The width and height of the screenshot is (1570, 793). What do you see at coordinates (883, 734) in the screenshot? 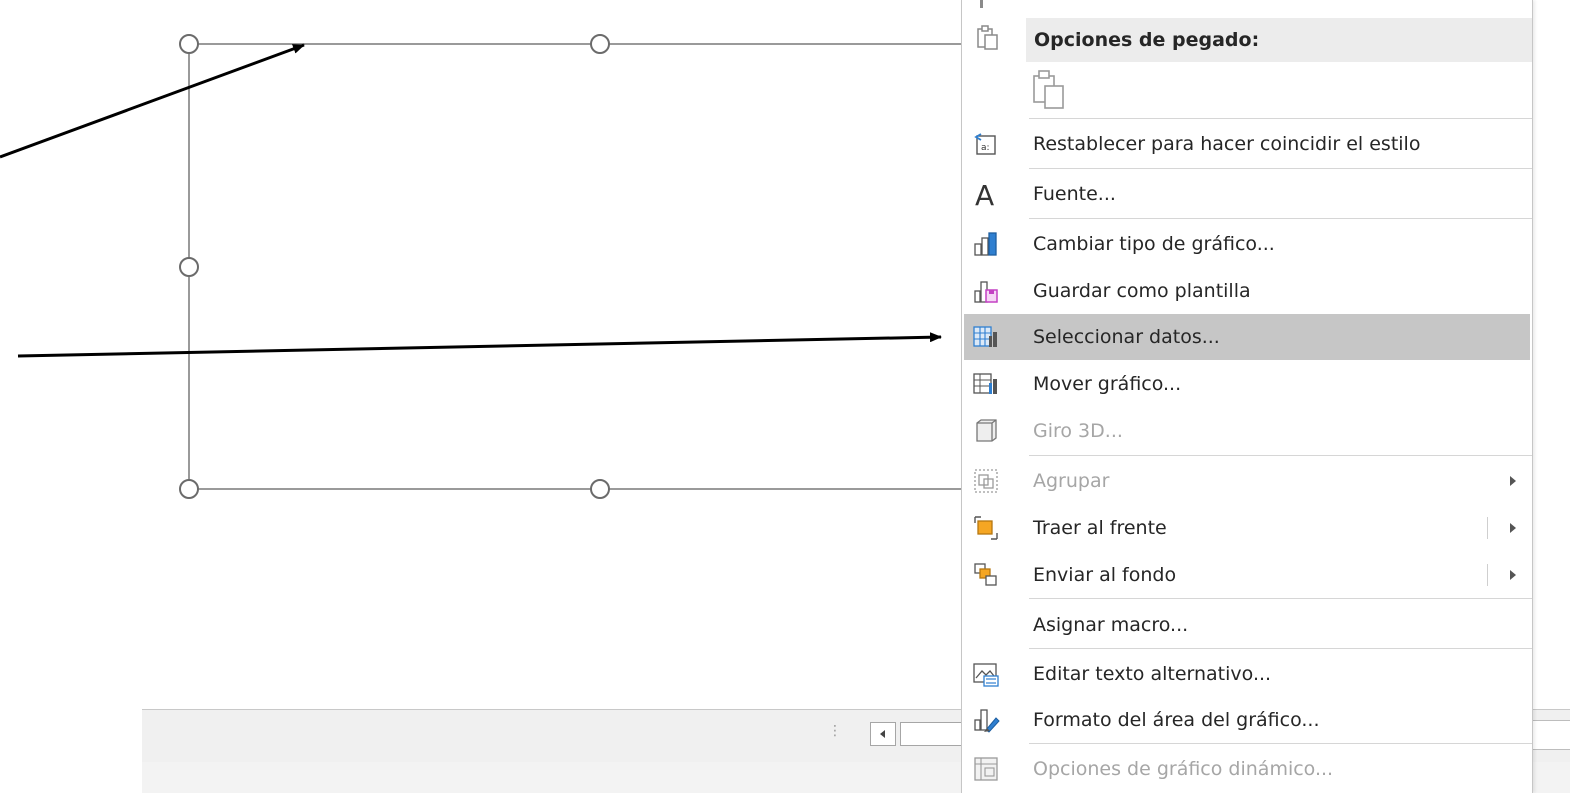
I see `scroll-left-button` at bounding box center [883, 734].